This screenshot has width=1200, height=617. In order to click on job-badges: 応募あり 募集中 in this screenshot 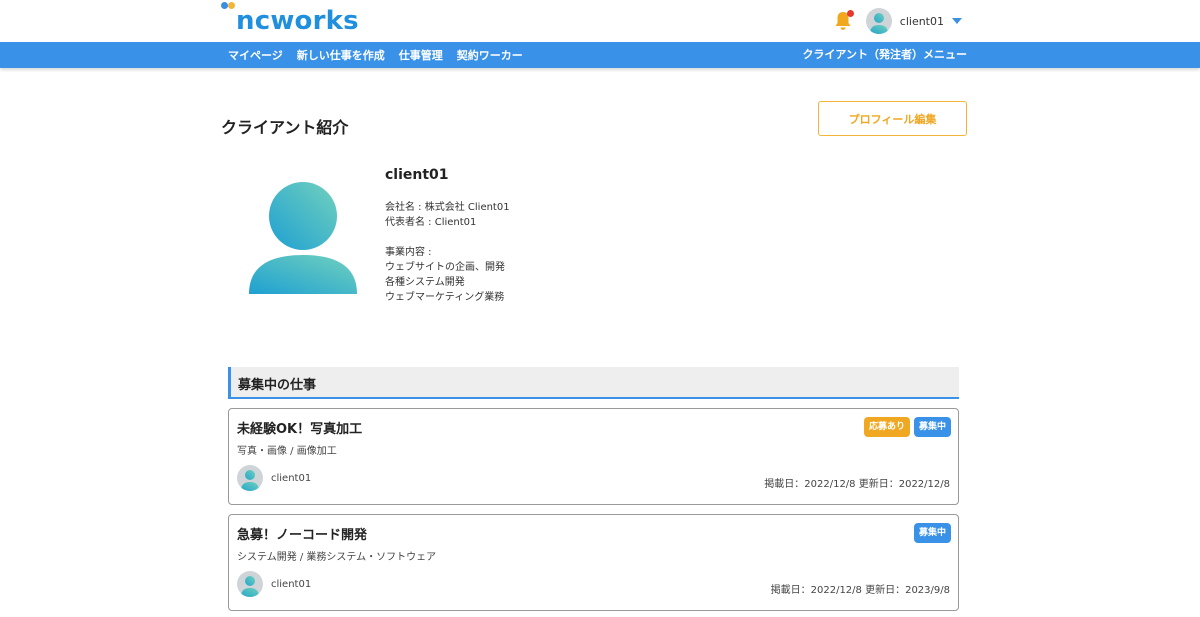, I will do `click(905, 427)`.